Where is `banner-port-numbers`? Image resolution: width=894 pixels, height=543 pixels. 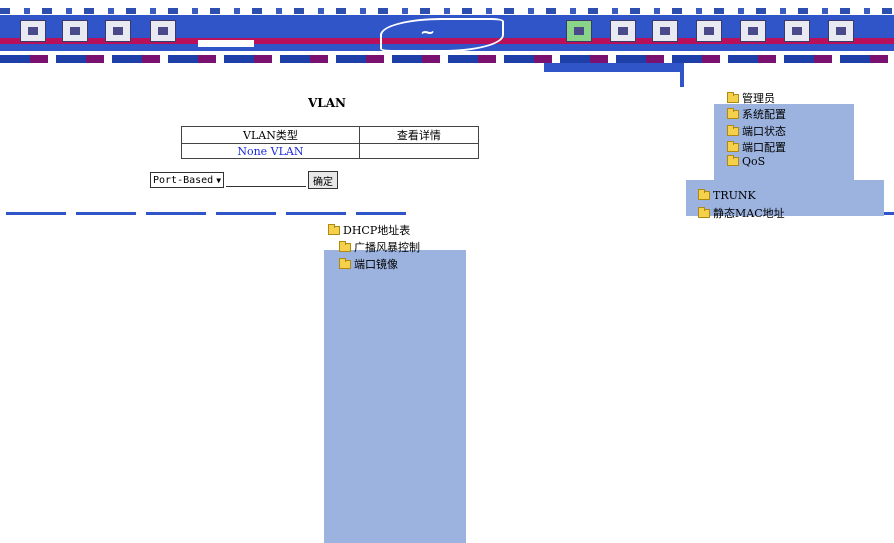
banner-port-numbers is located at coordinates (447, 11).